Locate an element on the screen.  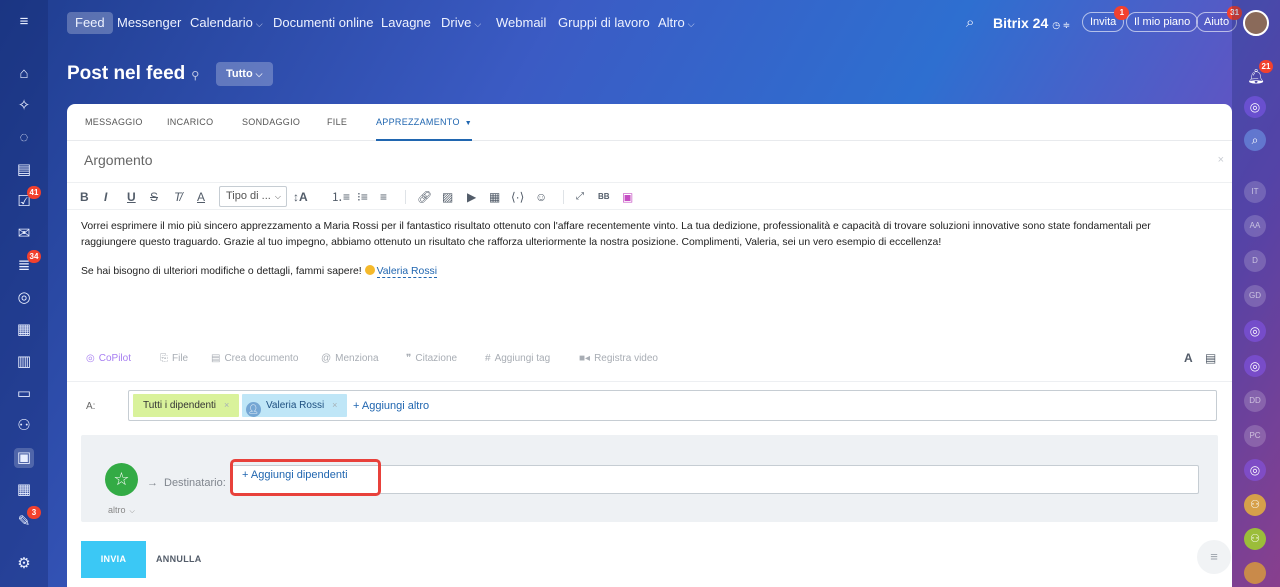
record-video-button: ■◂ Registra video is located at coordinates (618, 358).